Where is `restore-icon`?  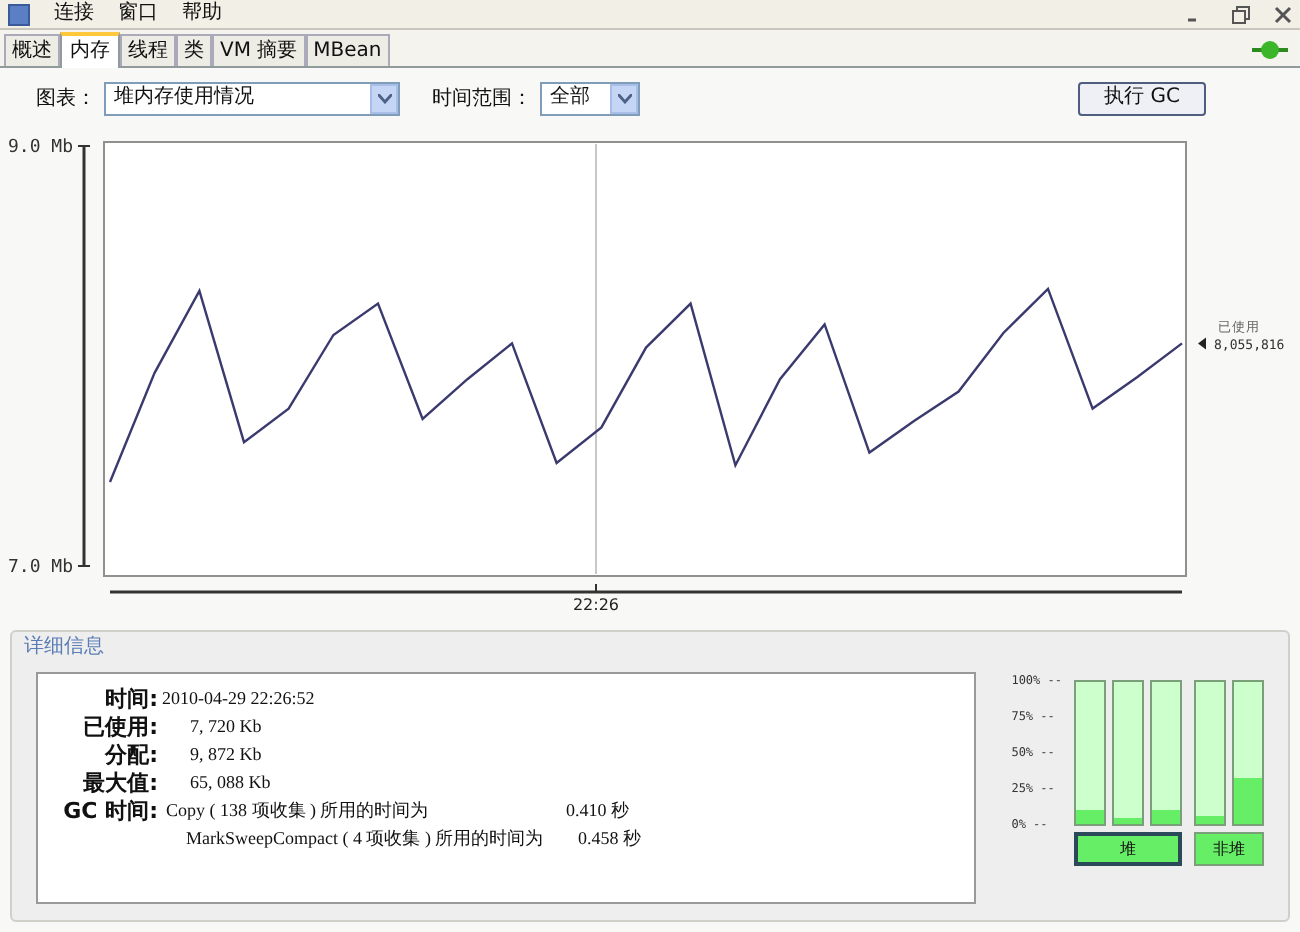
restore-icon is located at coordinates (1241, 14).